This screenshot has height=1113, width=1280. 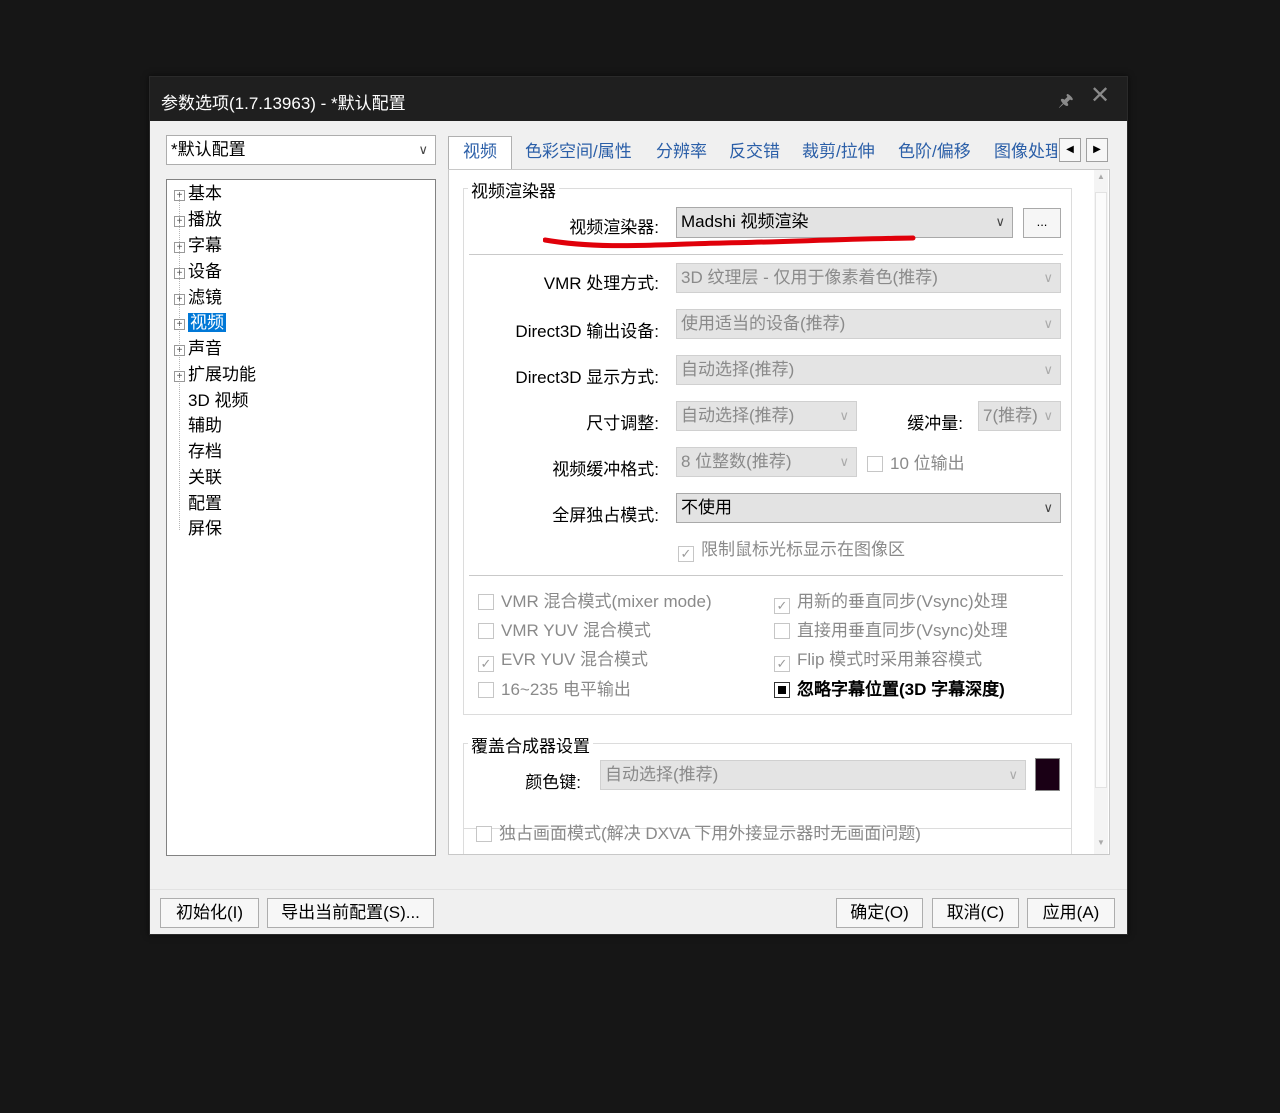 What do you see at coordinates (595, 602) in the screenshot?
I see `vmr-mixer-checkbox: VMR 混合模式(mixer mode)` at bounding box center [595, 602].